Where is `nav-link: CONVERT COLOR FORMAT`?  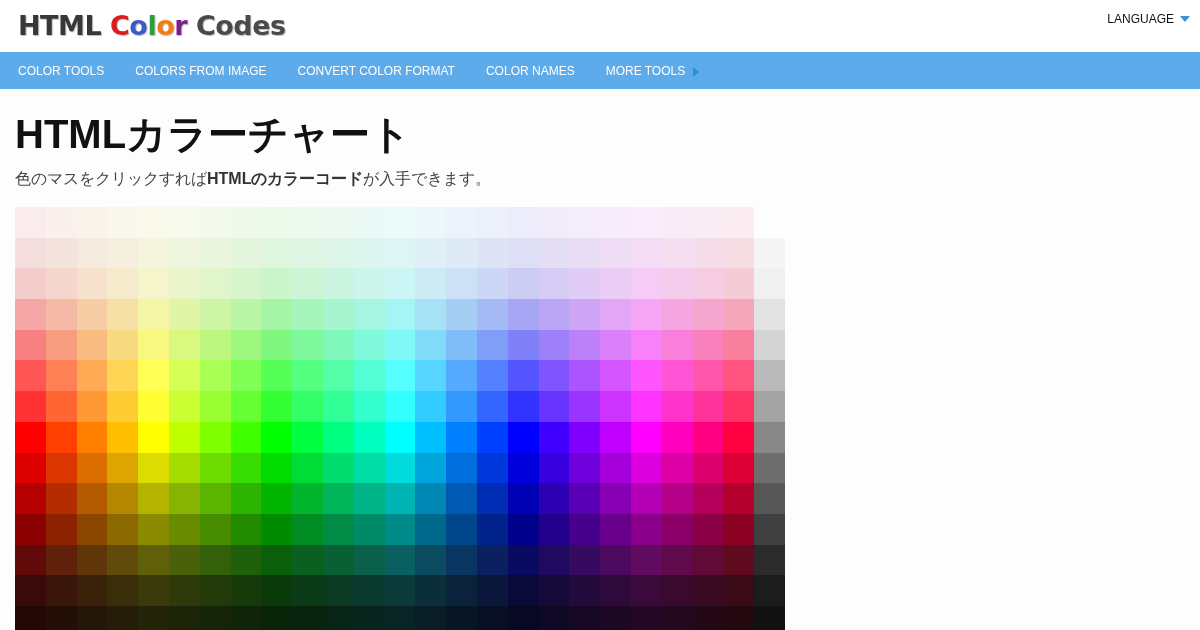
nav-link: CONVERT COLOR FORMAT is located at coordinates (376, 70).